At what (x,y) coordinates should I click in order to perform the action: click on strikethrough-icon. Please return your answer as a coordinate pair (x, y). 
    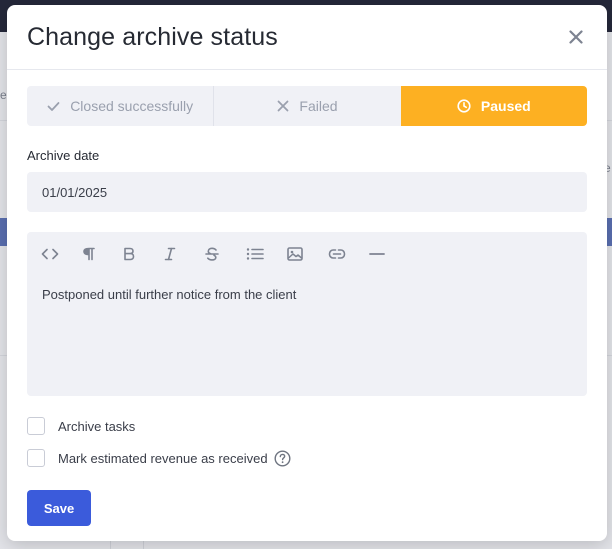
    Looking at the image, I should click on (212, 254).